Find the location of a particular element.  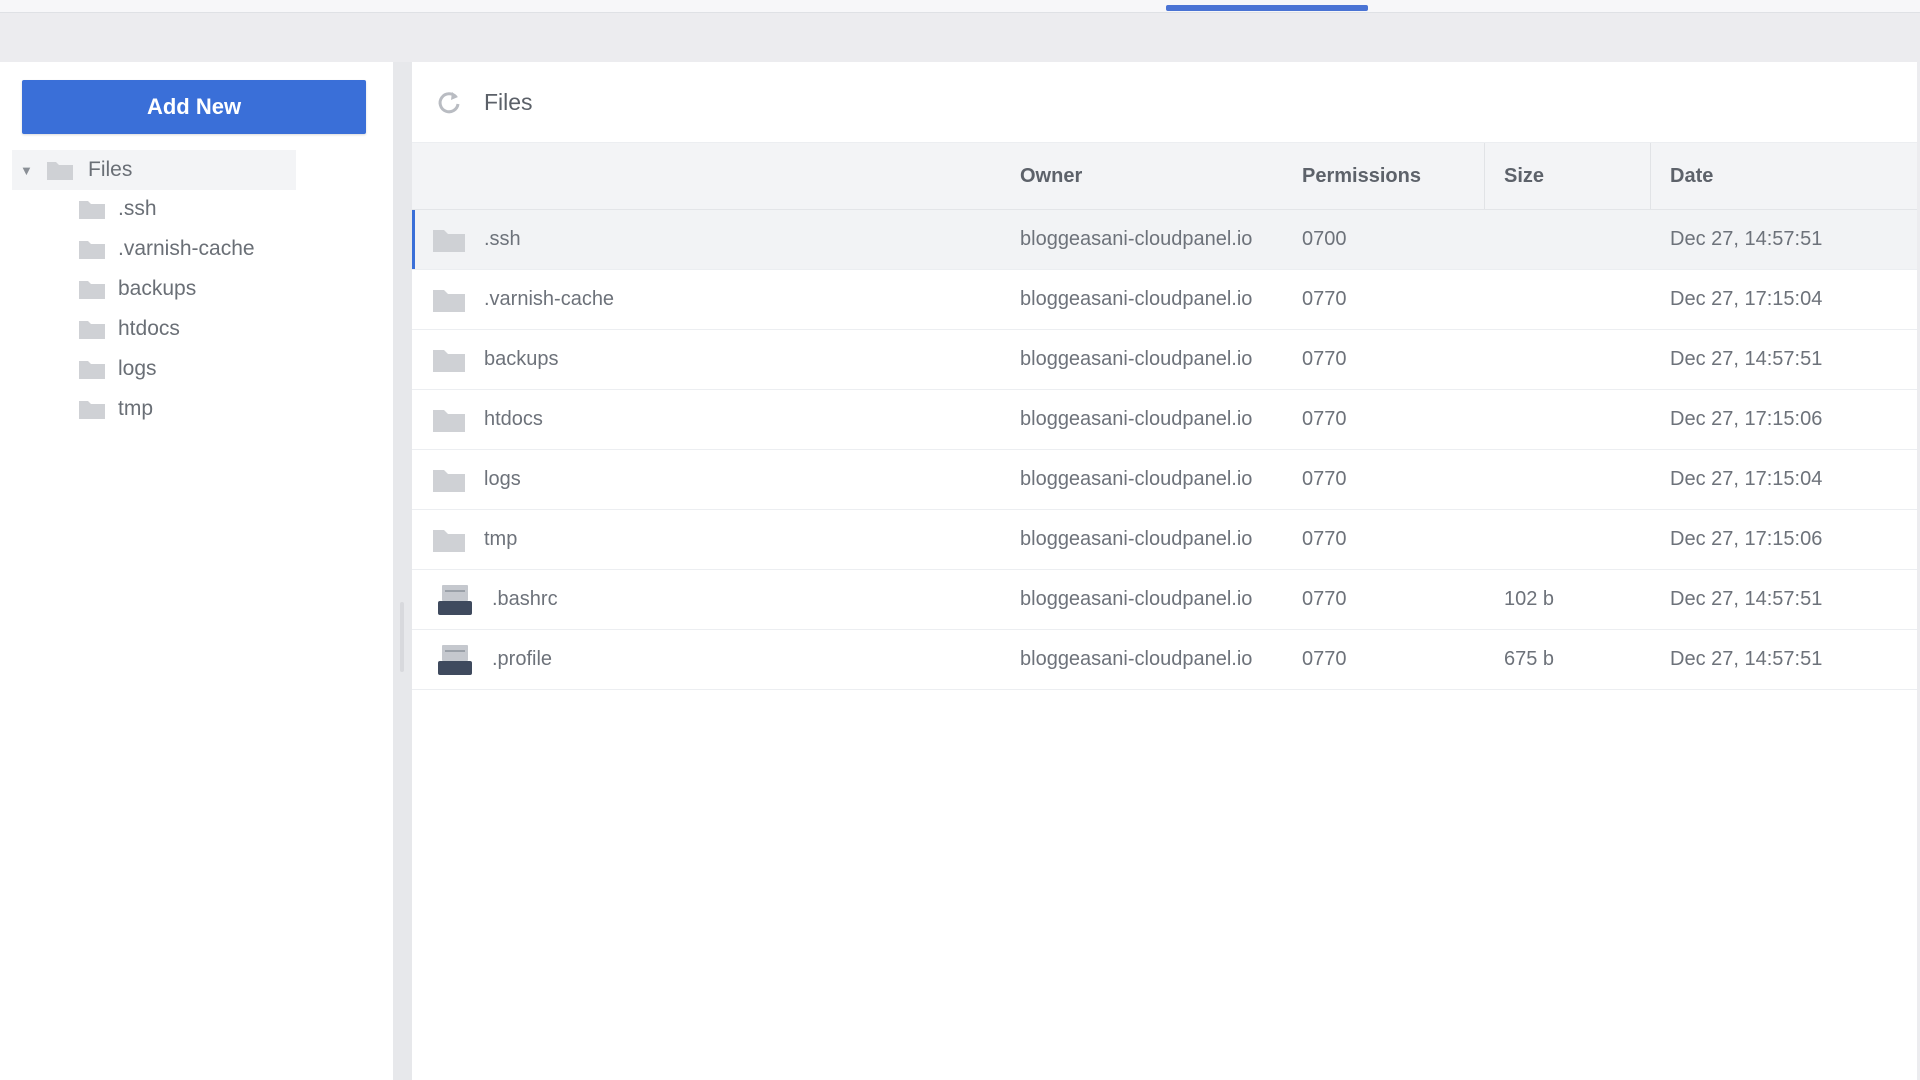

file-name: .varnish-cache is located at coordinates (549, 299).